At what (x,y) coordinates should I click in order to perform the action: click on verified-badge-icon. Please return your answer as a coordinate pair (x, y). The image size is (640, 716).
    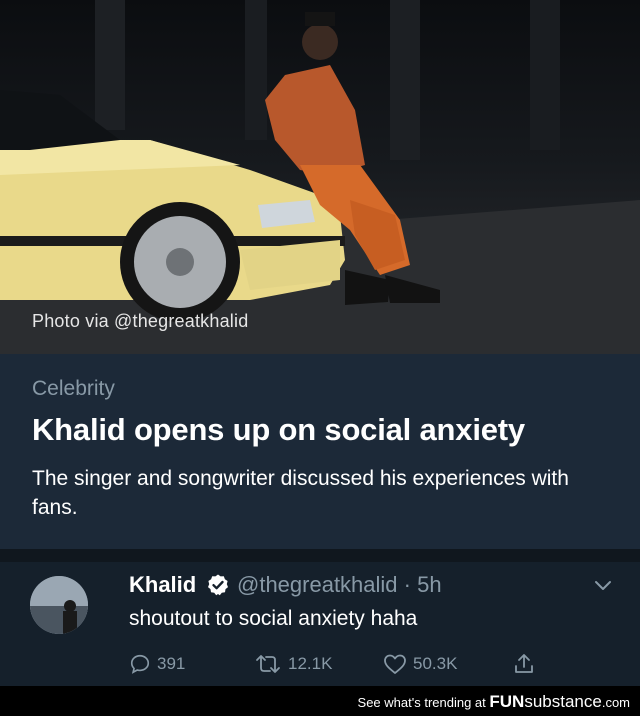
    Looking at the image, I should click on (218, 585).